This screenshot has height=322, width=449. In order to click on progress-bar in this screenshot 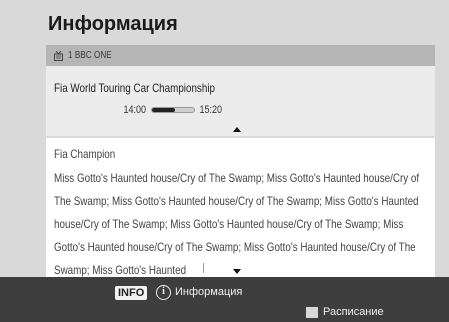, I will do `click(172, 110)`.